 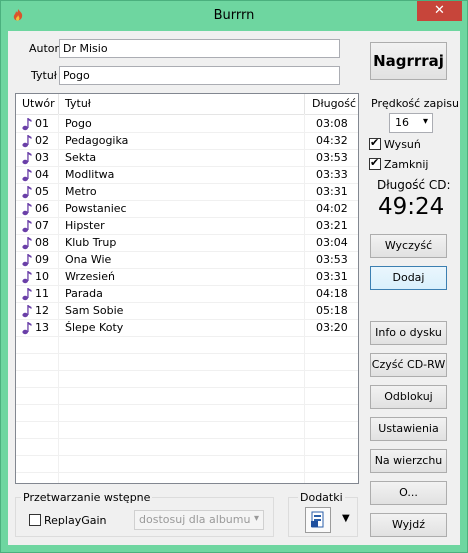 I want to click on clear-button: Wyczyść, so click(x=408, y=246).